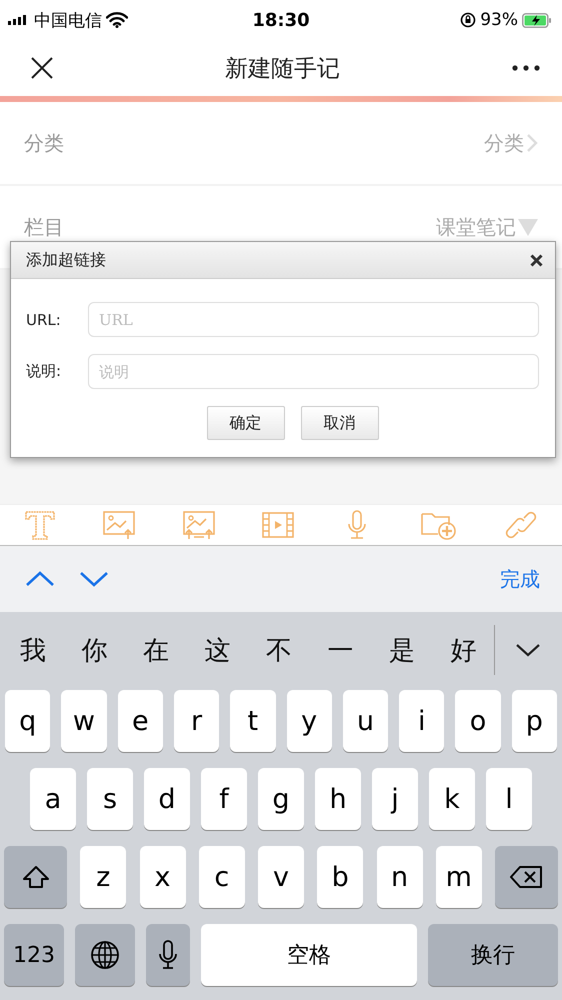 This screenshot has width=562, height=1000. What do you see at coordinates (253, 721) in the screenshot?
I see `letter-key: t` at bounding box center [253, 721].